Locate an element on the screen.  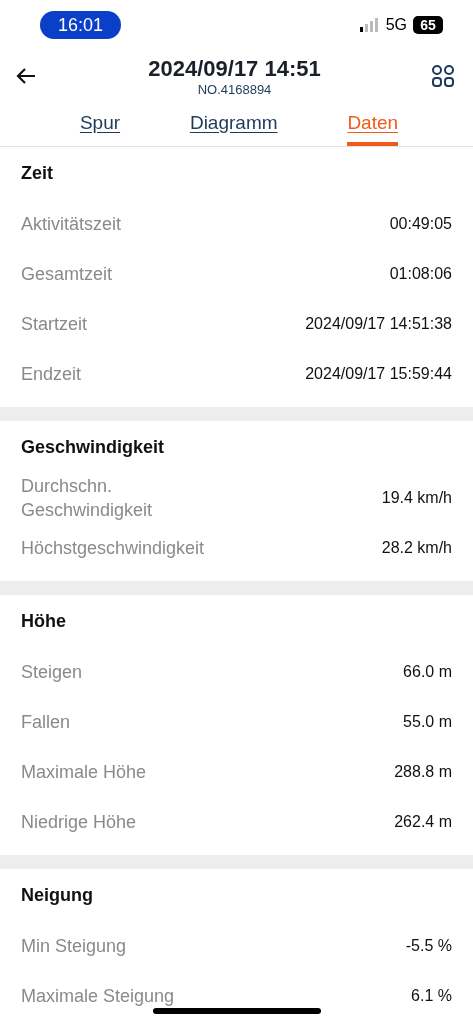
section-title: Zeit is located at coordinates (37, 173).